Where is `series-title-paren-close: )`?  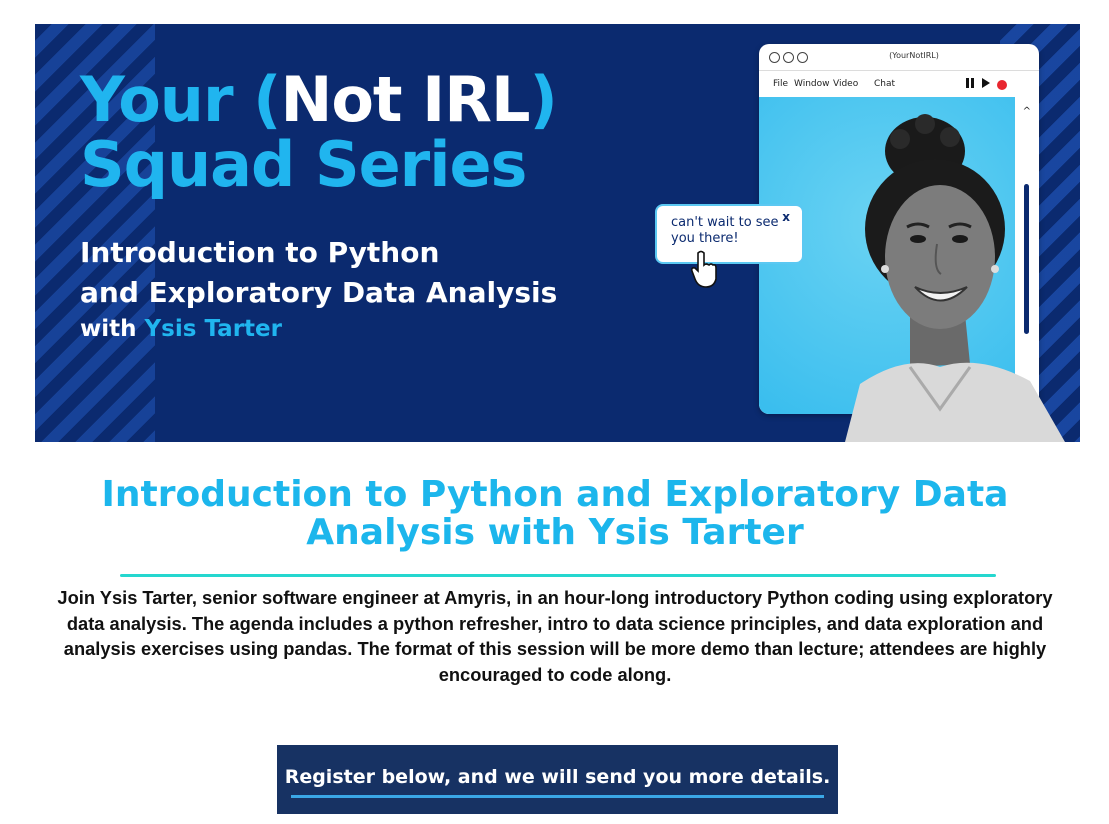
series-title-paren-close: ) is located at coordinates (543, 99).